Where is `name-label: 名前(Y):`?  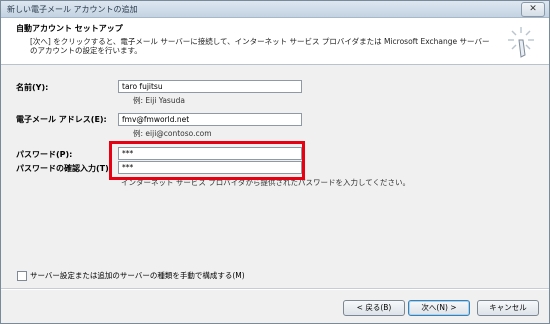
name-label: 名前(Y): is located at coordinates (32, 87).